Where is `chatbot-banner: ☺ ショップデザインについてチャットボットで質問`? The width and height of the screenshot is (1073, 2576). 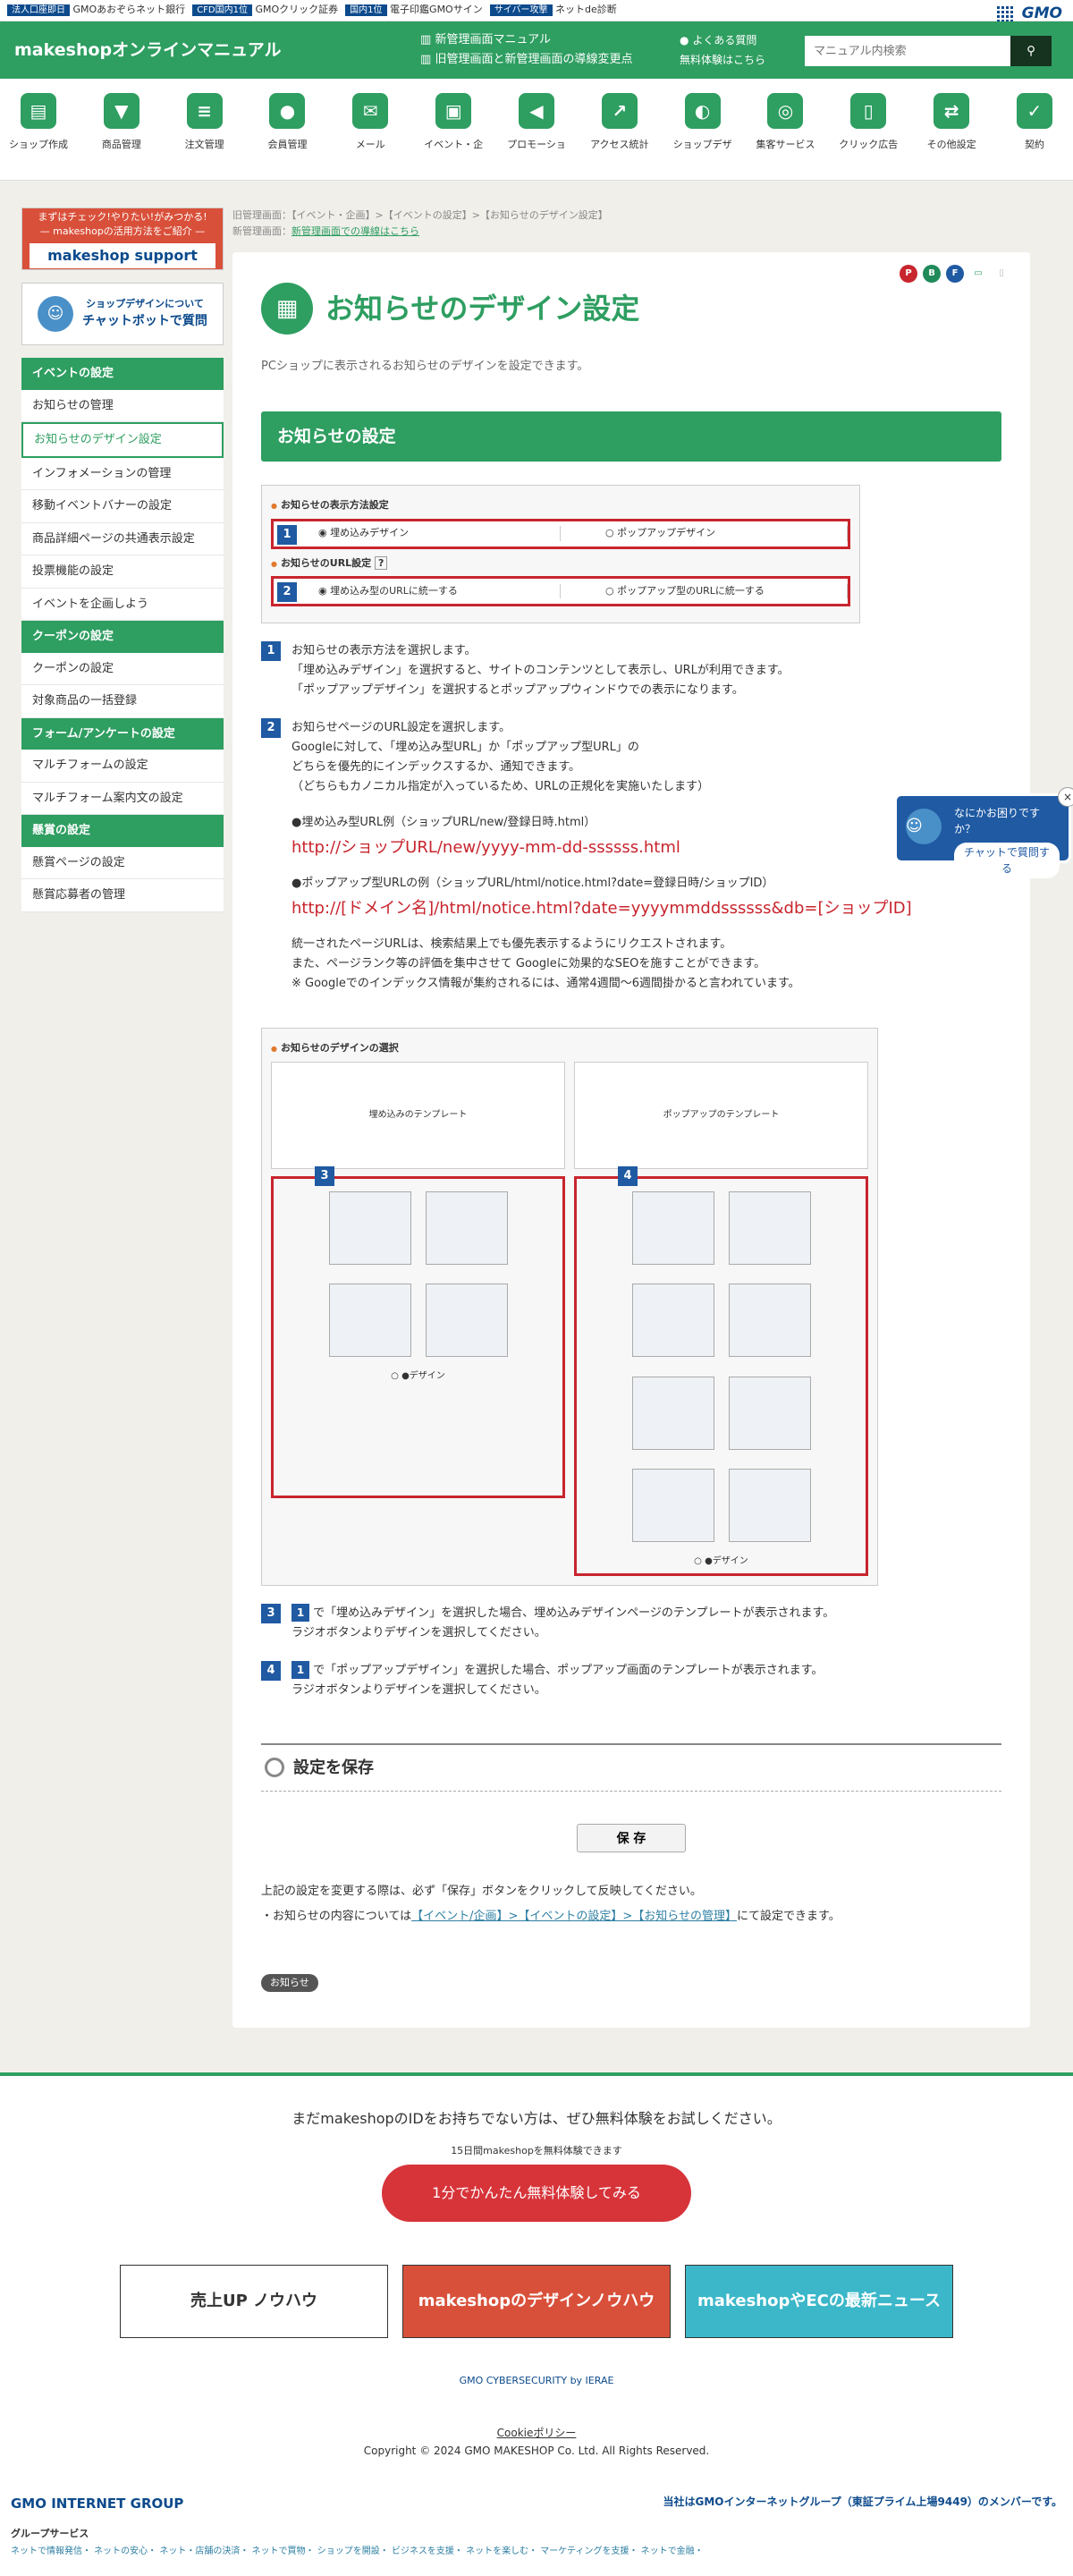 chatbot-banner: ☺ ショップデザインについてチャットボットで質問 is located at coordinates (122, 314).